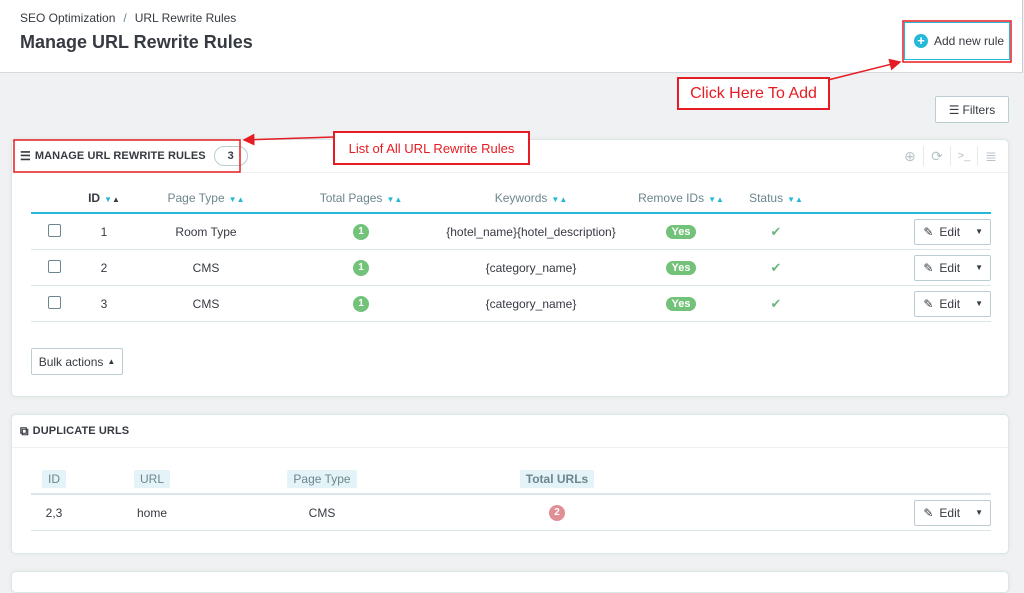 This screenshot has height=593, width=1024. Describe the element at coordinates (54, 199) in the screenshot. I see `select-column-header` at that location.